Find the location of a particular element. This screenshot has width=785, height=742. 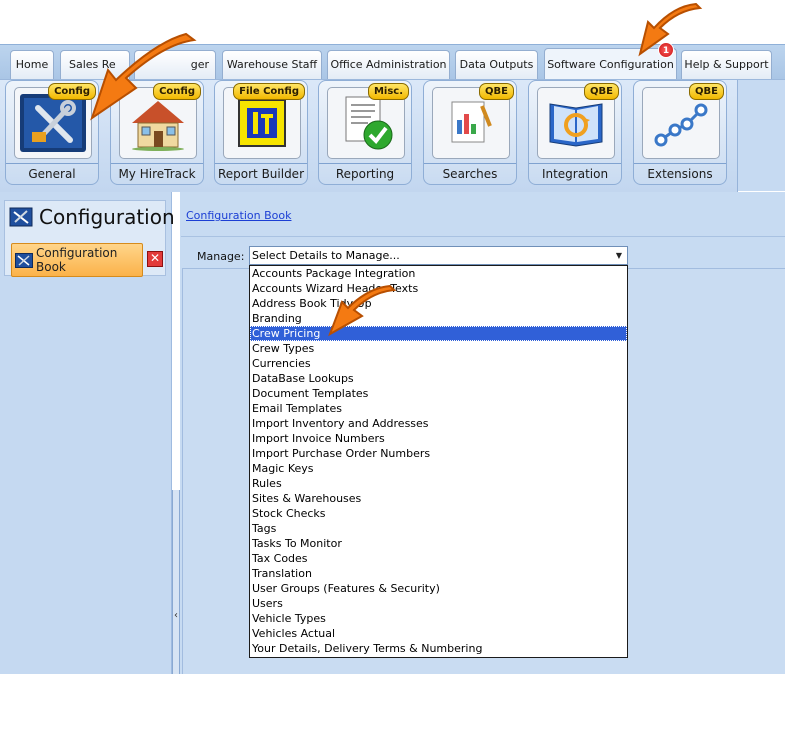

ribbon-label: Integration is located at coordinates (575, 173).